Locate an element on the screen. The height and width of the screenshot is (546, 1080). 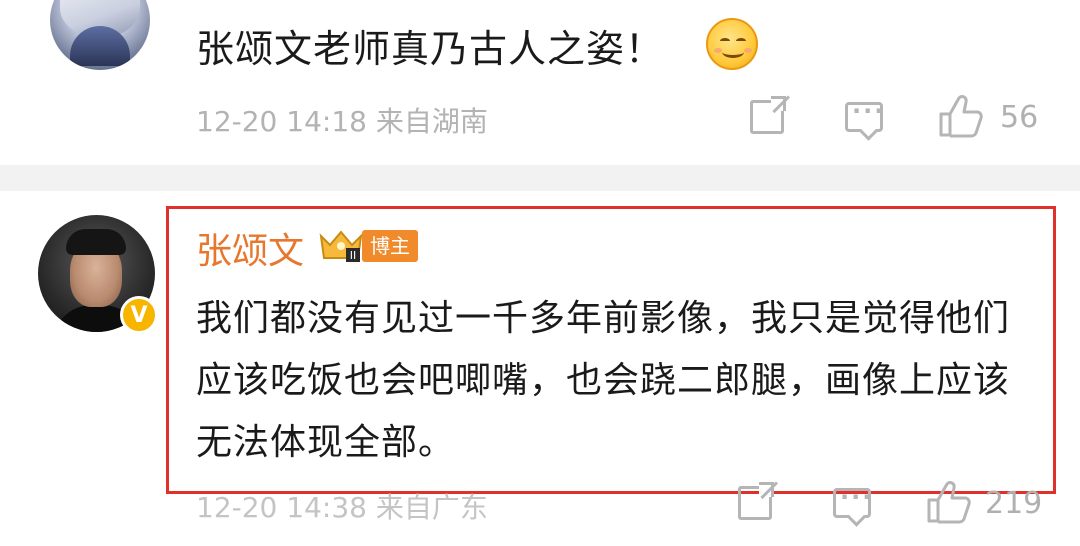
comment-meta: 12-20 14:38 来自广东 is located at coordinates (342, 507).